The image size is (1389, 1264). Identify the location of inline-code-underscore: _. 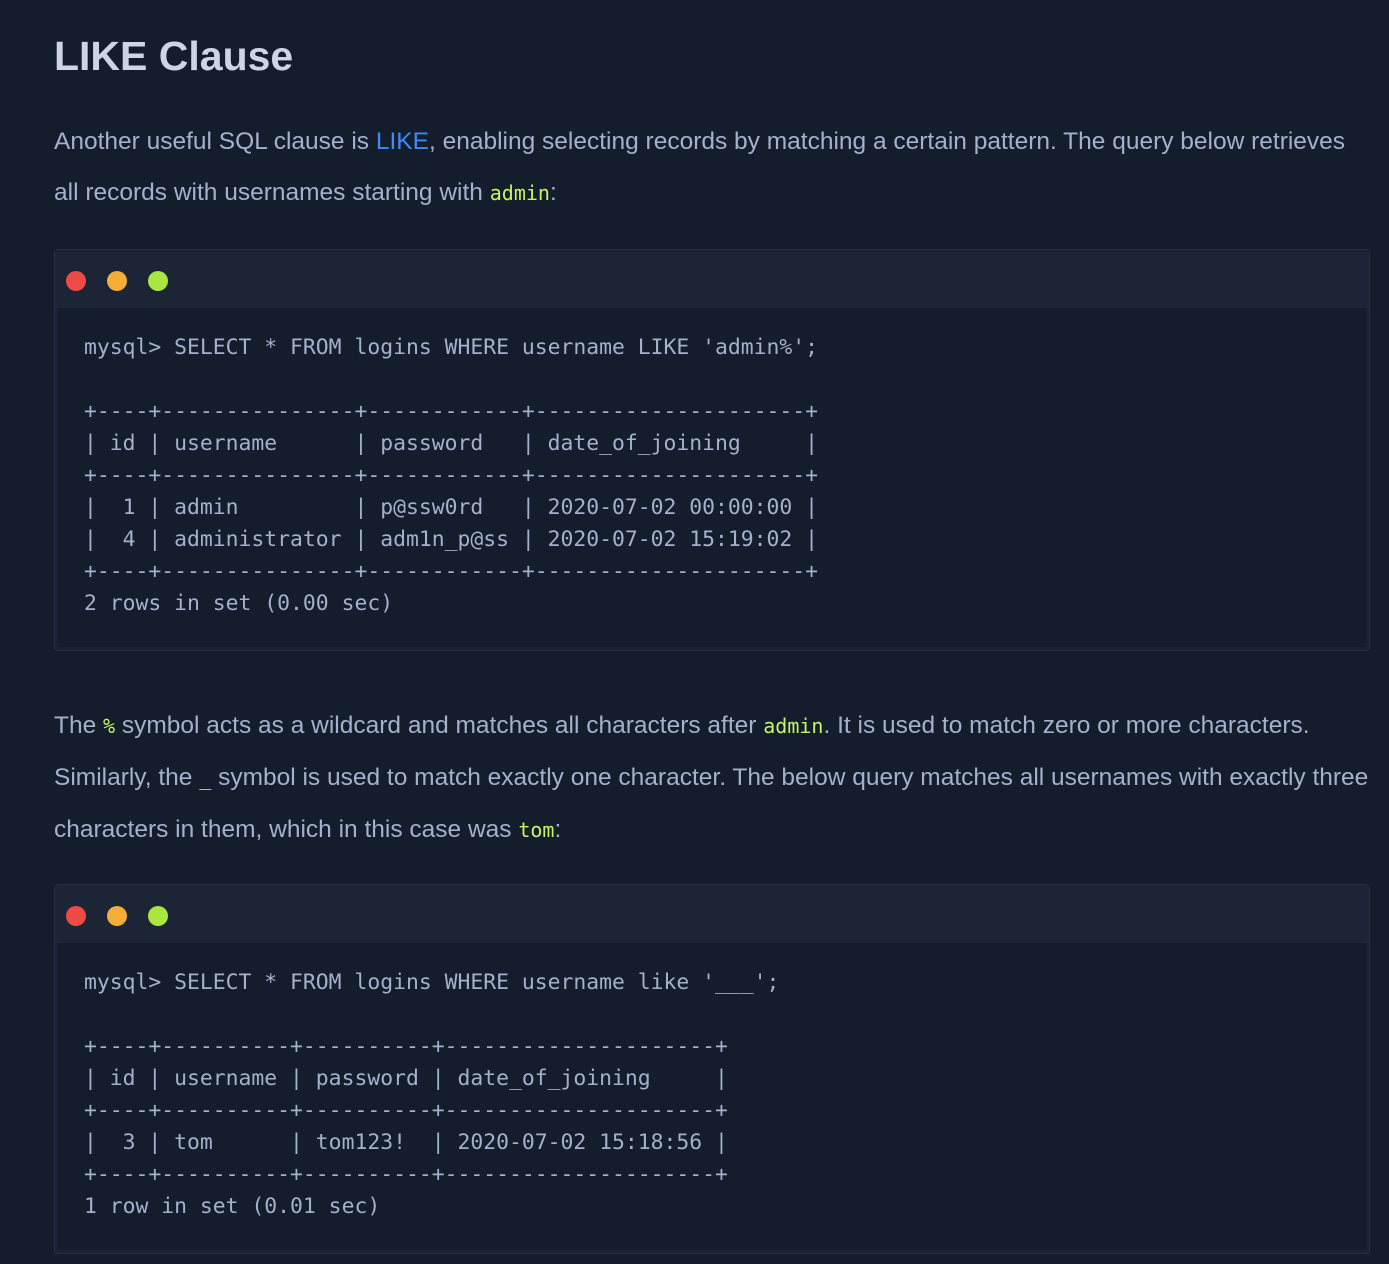
(205, 778).